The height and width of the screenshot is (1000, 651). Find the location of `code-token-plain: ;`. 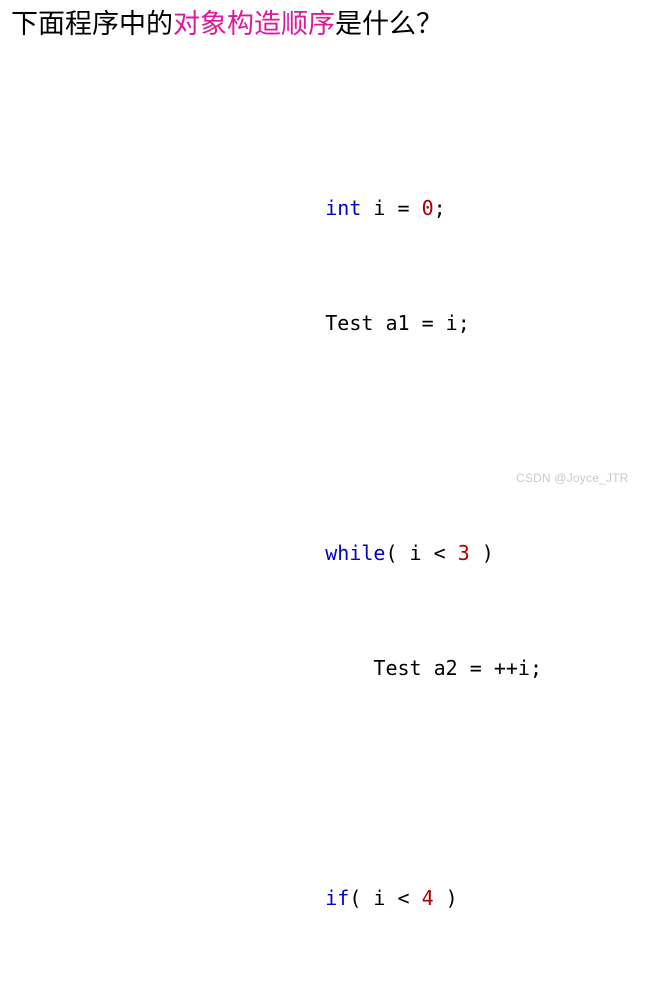

code-token-plain: ; is located at coordinates (439, 208).